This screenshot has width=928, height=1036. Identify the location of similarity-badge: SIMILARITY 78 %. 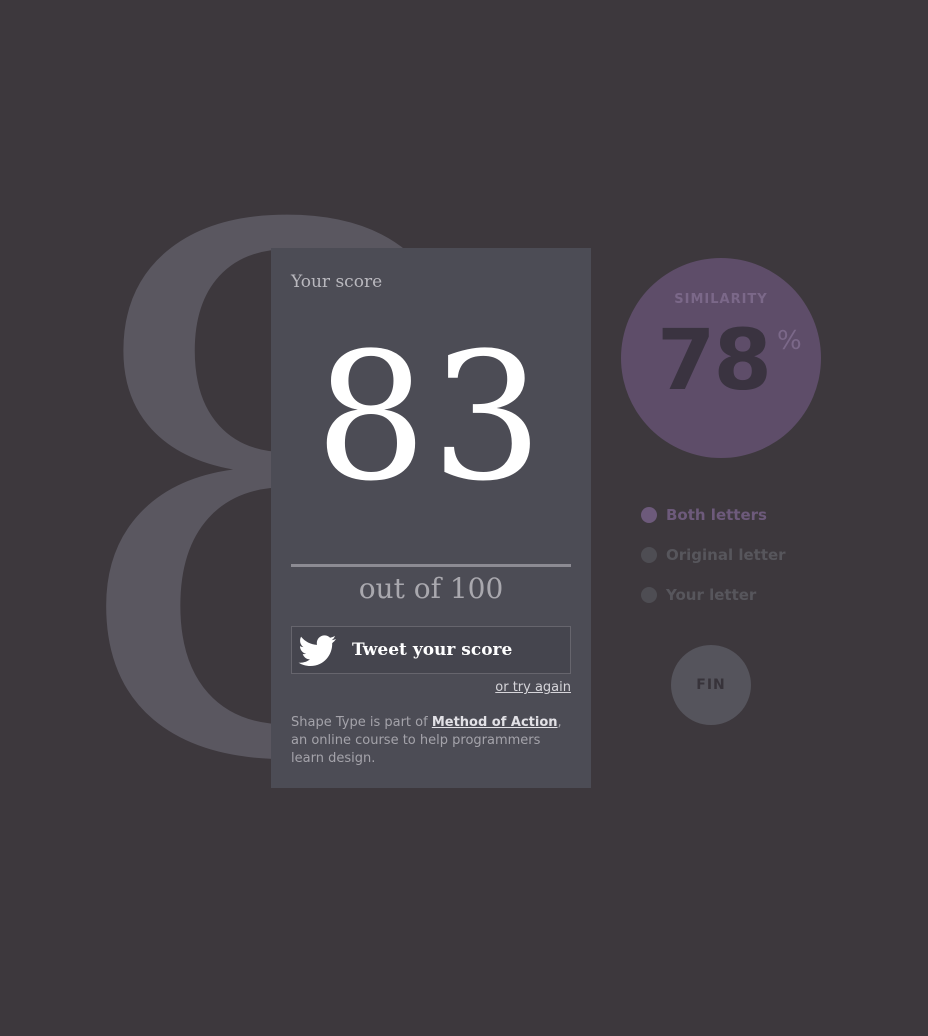
(721, 358).